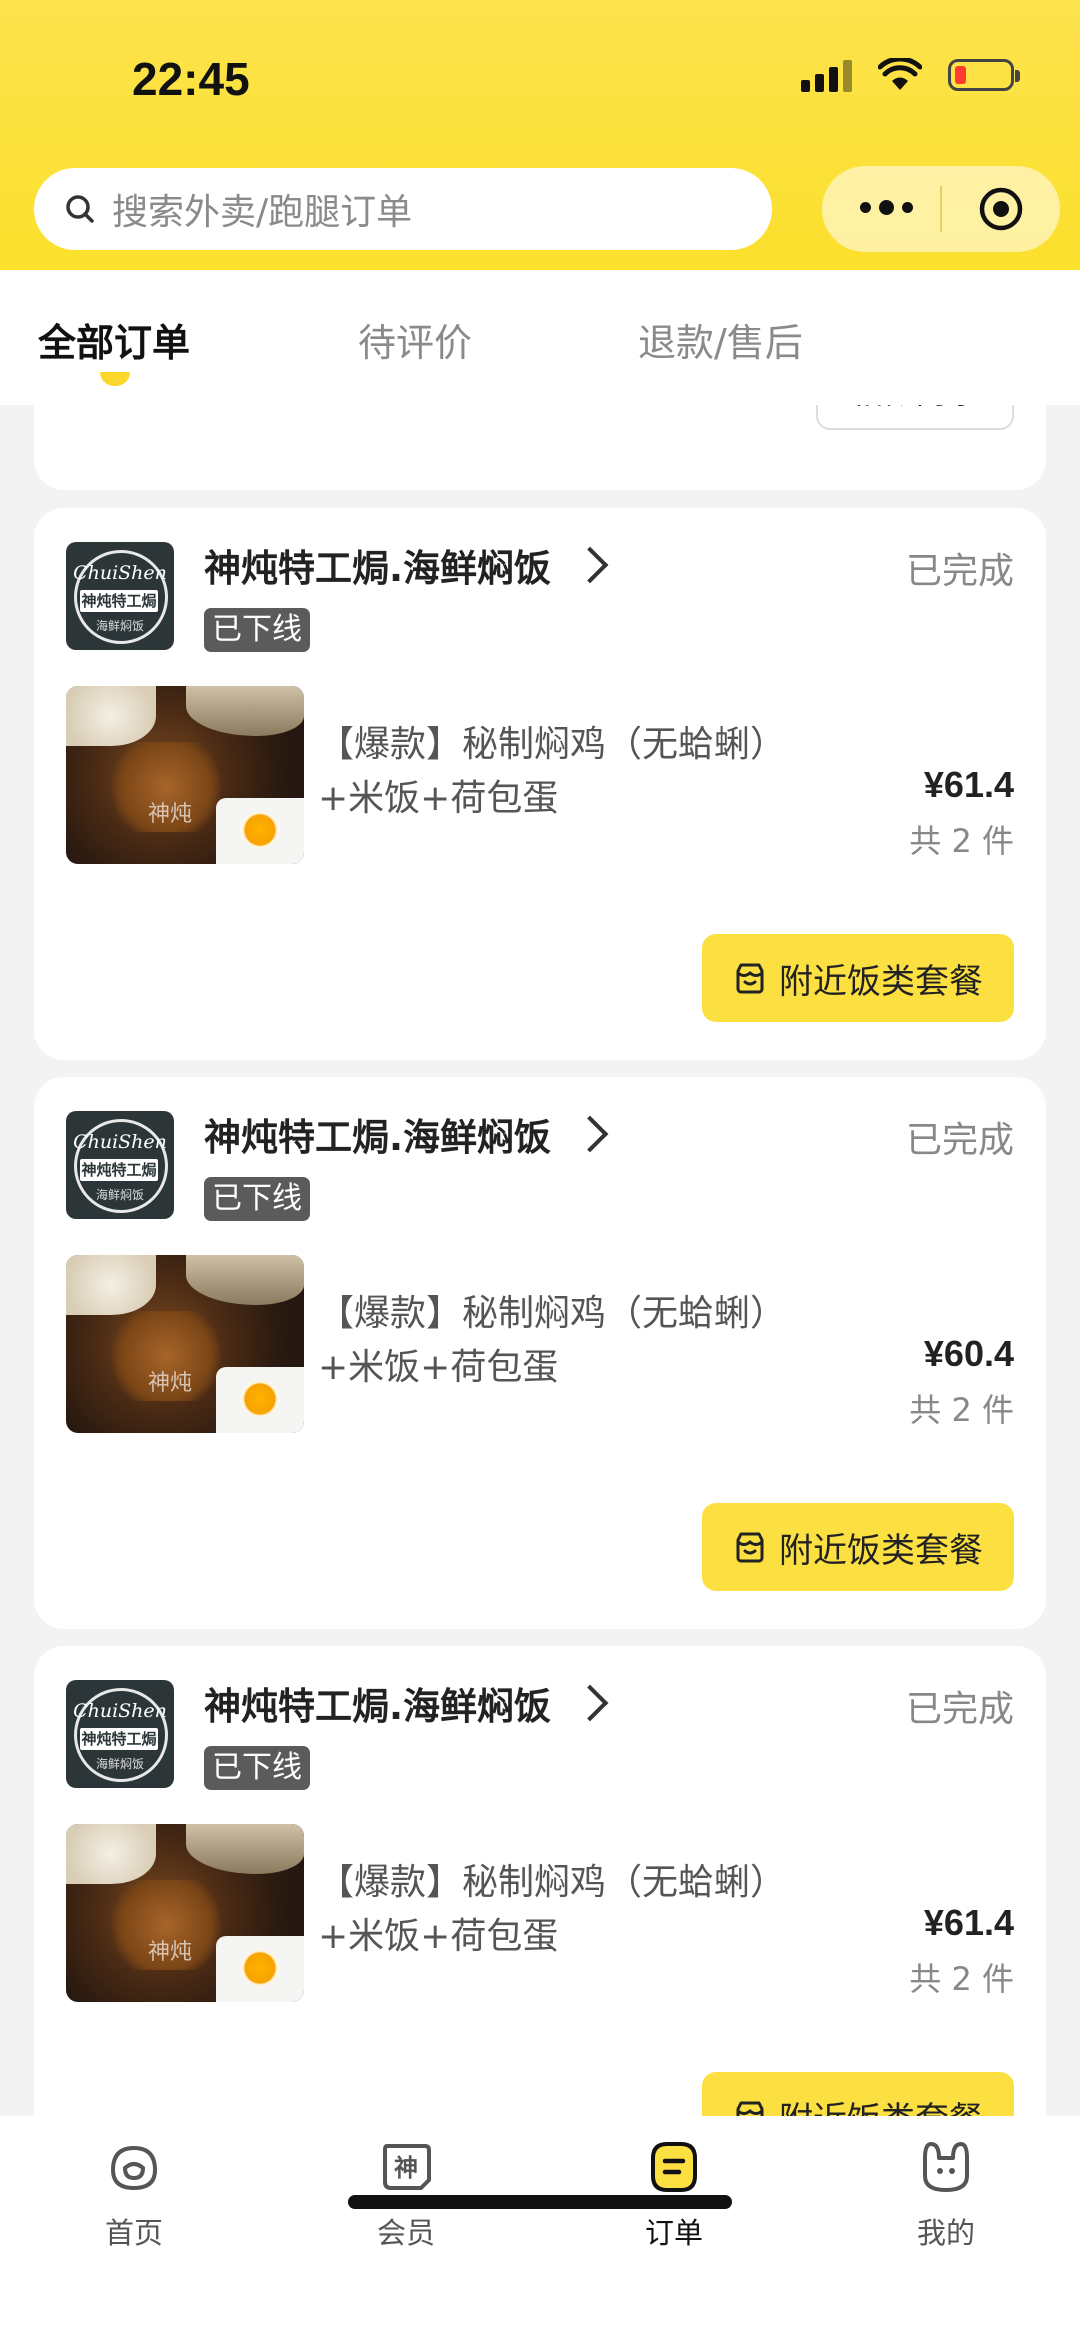 The height and width of the screenshot is (2341, 1080). Describe the element at coordinates (968, 1353) in the screenshot. I see `order-price: ¥60.4` at that location.